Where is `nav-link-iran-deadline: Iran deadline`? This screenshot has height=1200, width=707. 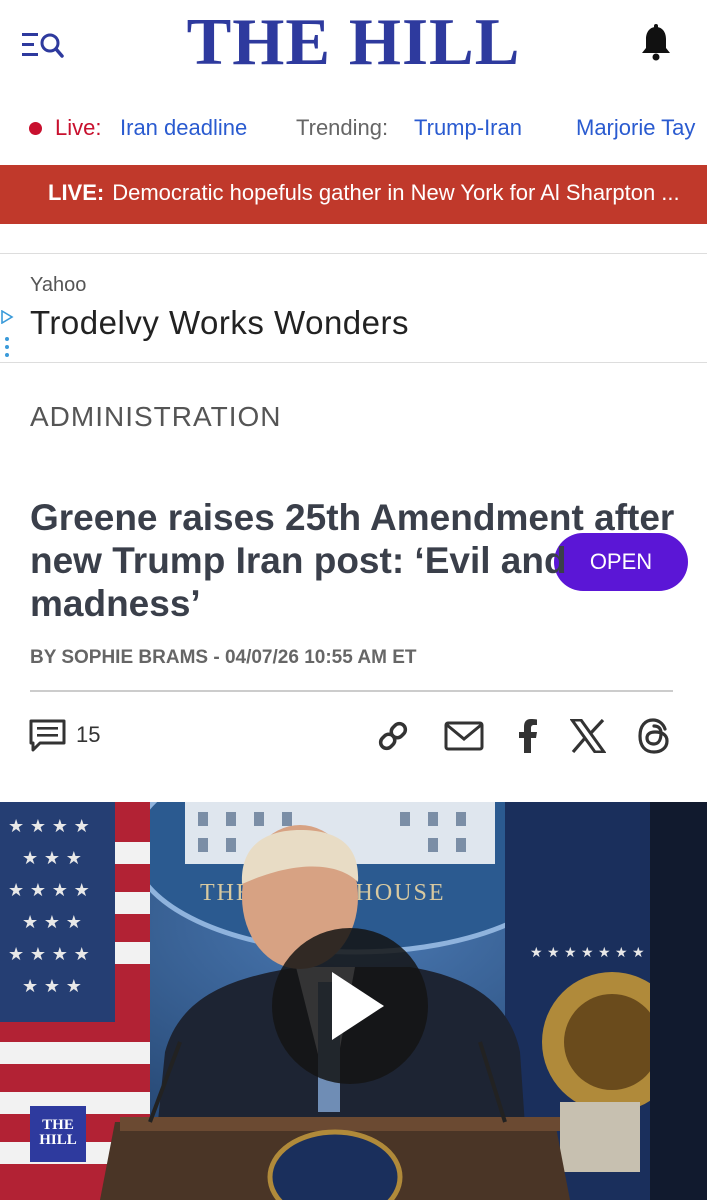 nav-link-iran-deadline: Iran deadline is located at coordinates (183, 128).